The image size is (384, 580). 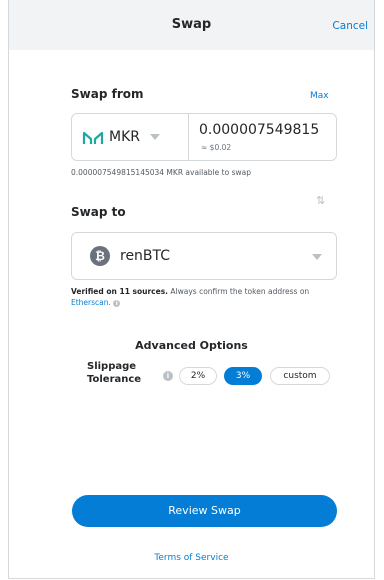 I want to click on max-link: Max, so click(x=319, y=96).